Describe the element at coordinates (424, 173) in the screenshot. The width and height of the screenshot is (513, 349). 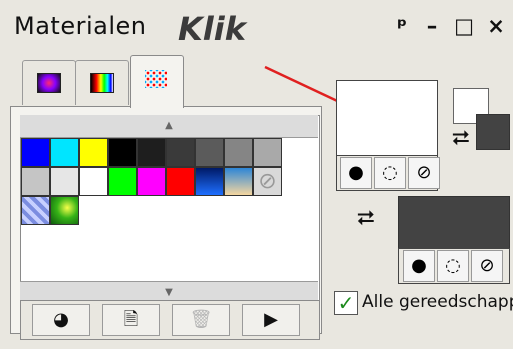
I see `foreground-none-icon: ⊘` at that location.